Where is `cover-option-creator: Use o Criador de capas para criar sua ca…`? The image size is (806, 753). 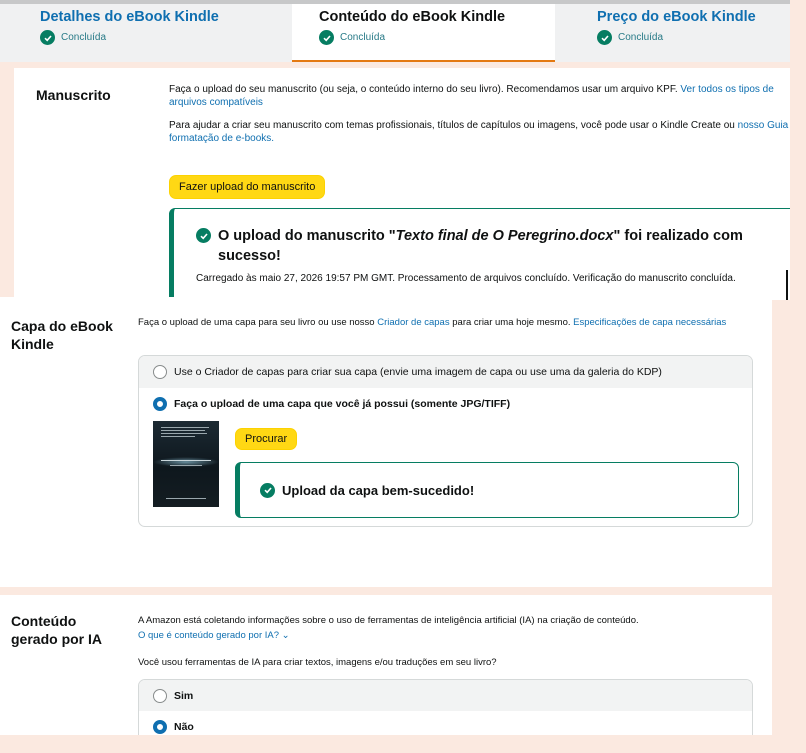
cover-option-creator: Use o Criador de capas para criar sua ca… is located at coordinates (445, 372).